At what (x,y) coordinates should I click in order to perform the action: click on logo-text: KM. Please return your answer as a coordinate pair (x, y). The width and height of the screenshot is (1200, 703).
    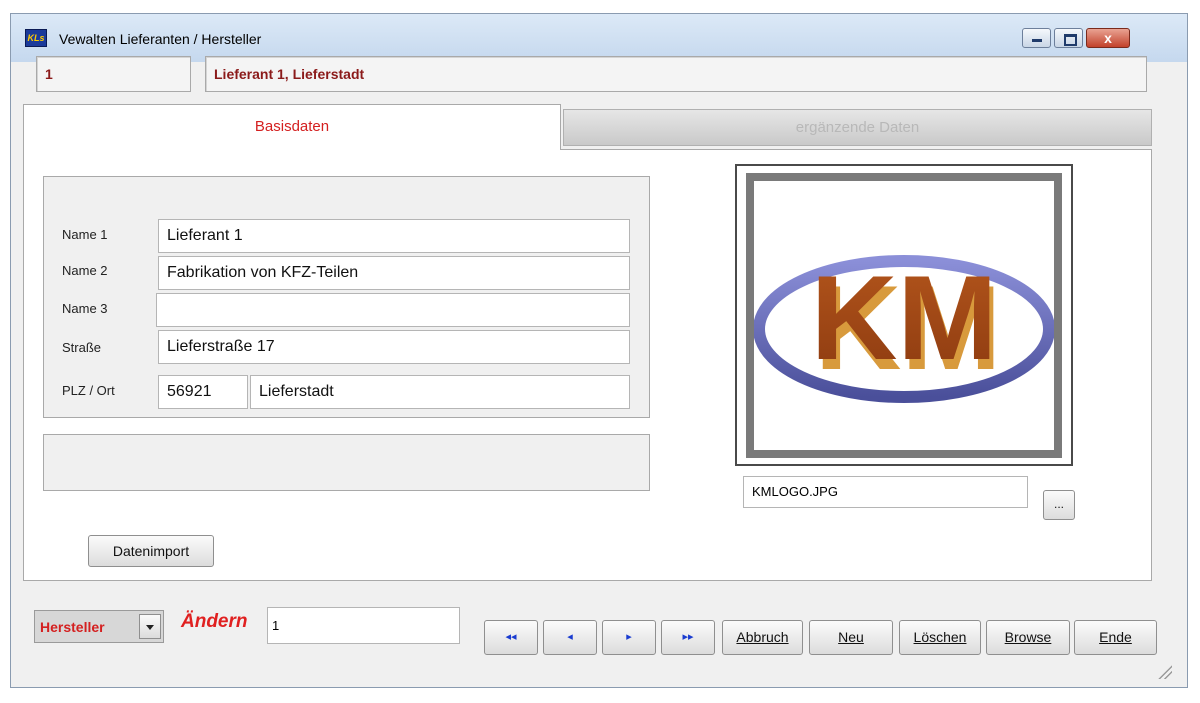
    Looking at the image, I should click on (904, 318).